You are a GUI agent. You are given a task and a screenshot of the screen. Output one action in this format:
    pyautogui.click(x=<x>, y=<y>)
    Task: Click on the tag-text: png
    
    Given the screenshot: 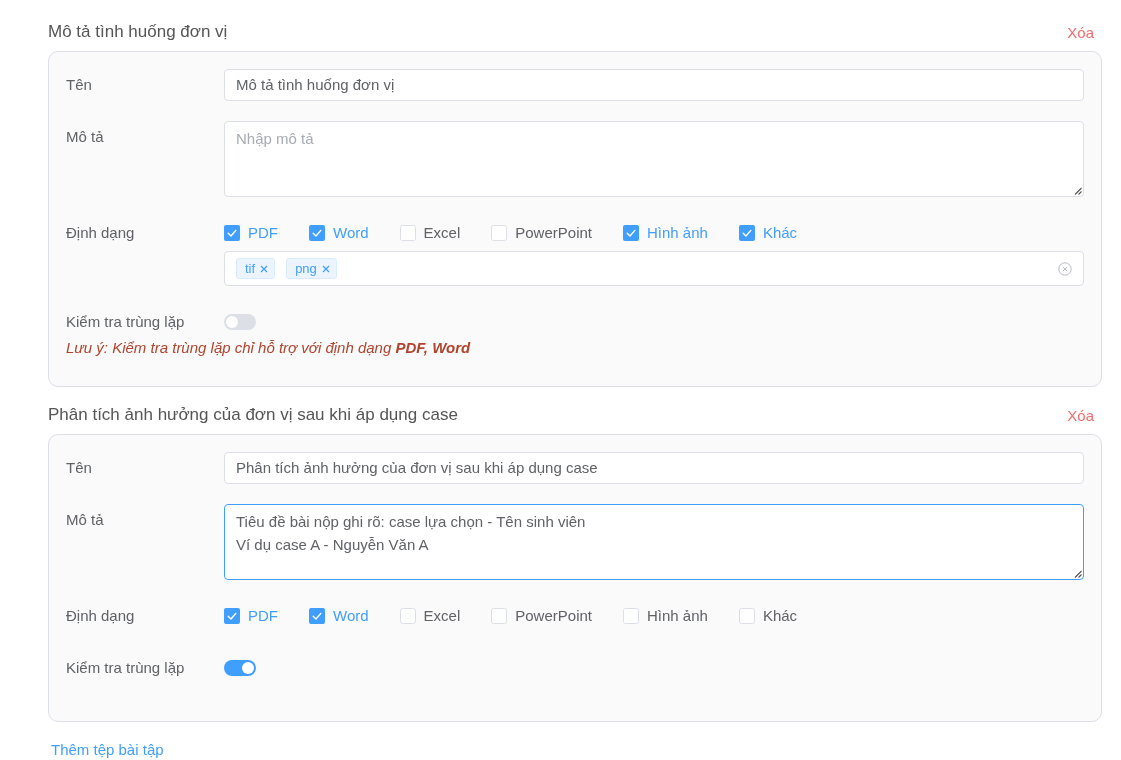 What is the action you would take?
    pyautogui.click(x=306, y=268)
    